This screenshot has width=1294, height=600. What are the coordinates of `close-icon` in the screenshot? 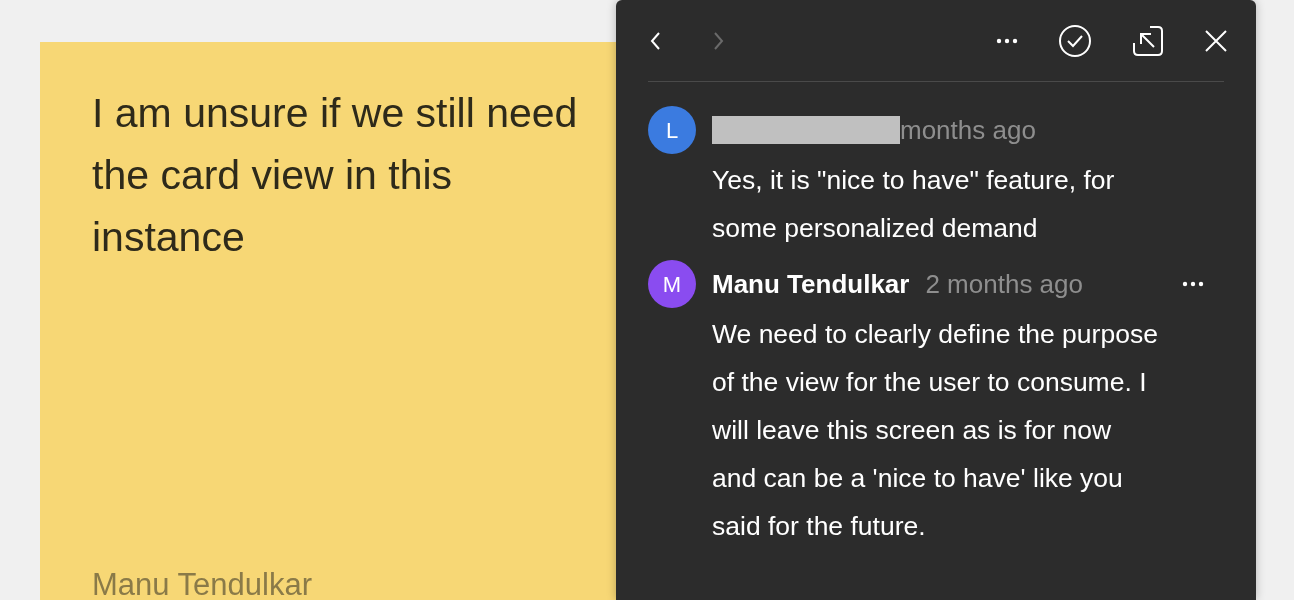 It's located at (1216, 40).